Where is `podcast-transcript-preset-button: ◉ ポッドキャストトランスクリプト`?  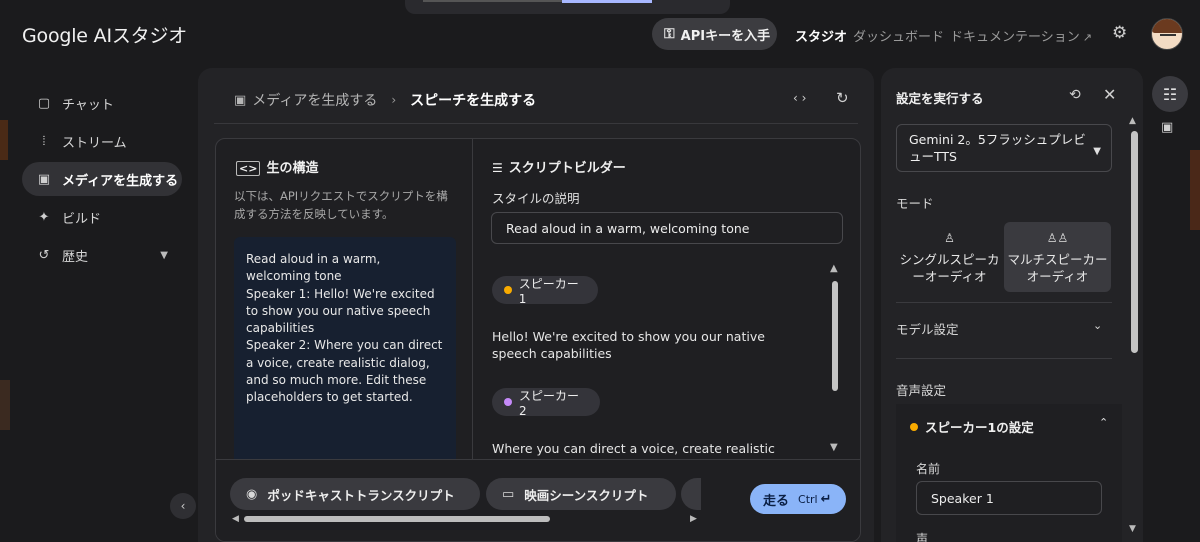
podcast-transcript-preset-button: ◉ ポッドキャストトランスクリプト is located at coordinates (355, 494).